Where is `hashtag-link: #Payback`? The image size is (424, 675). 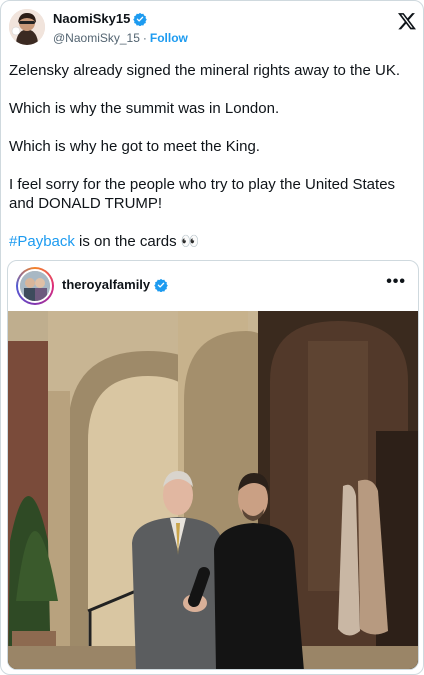
hashtag-link: #Payback is located at coordinates (42, 241).